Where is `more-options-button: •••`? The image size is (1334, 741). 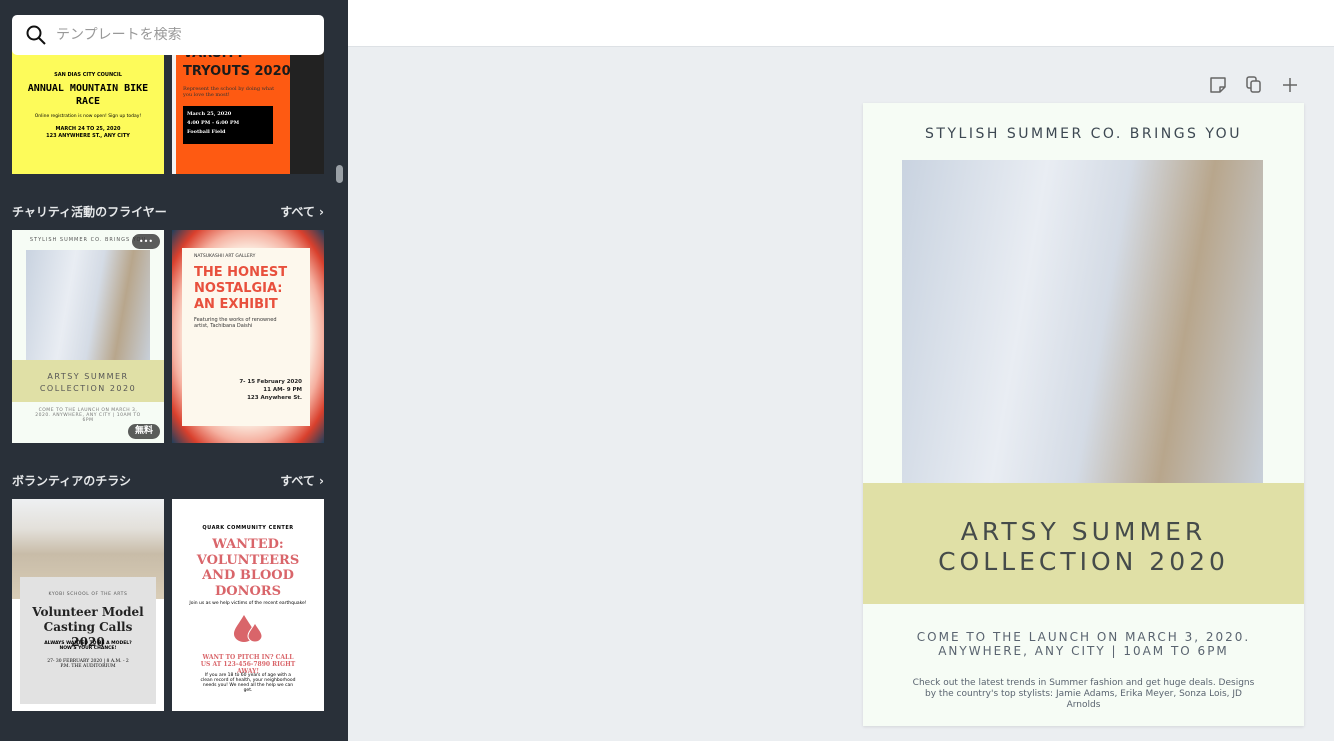
more-options-button: ••• is located at coordinates (146, 241).